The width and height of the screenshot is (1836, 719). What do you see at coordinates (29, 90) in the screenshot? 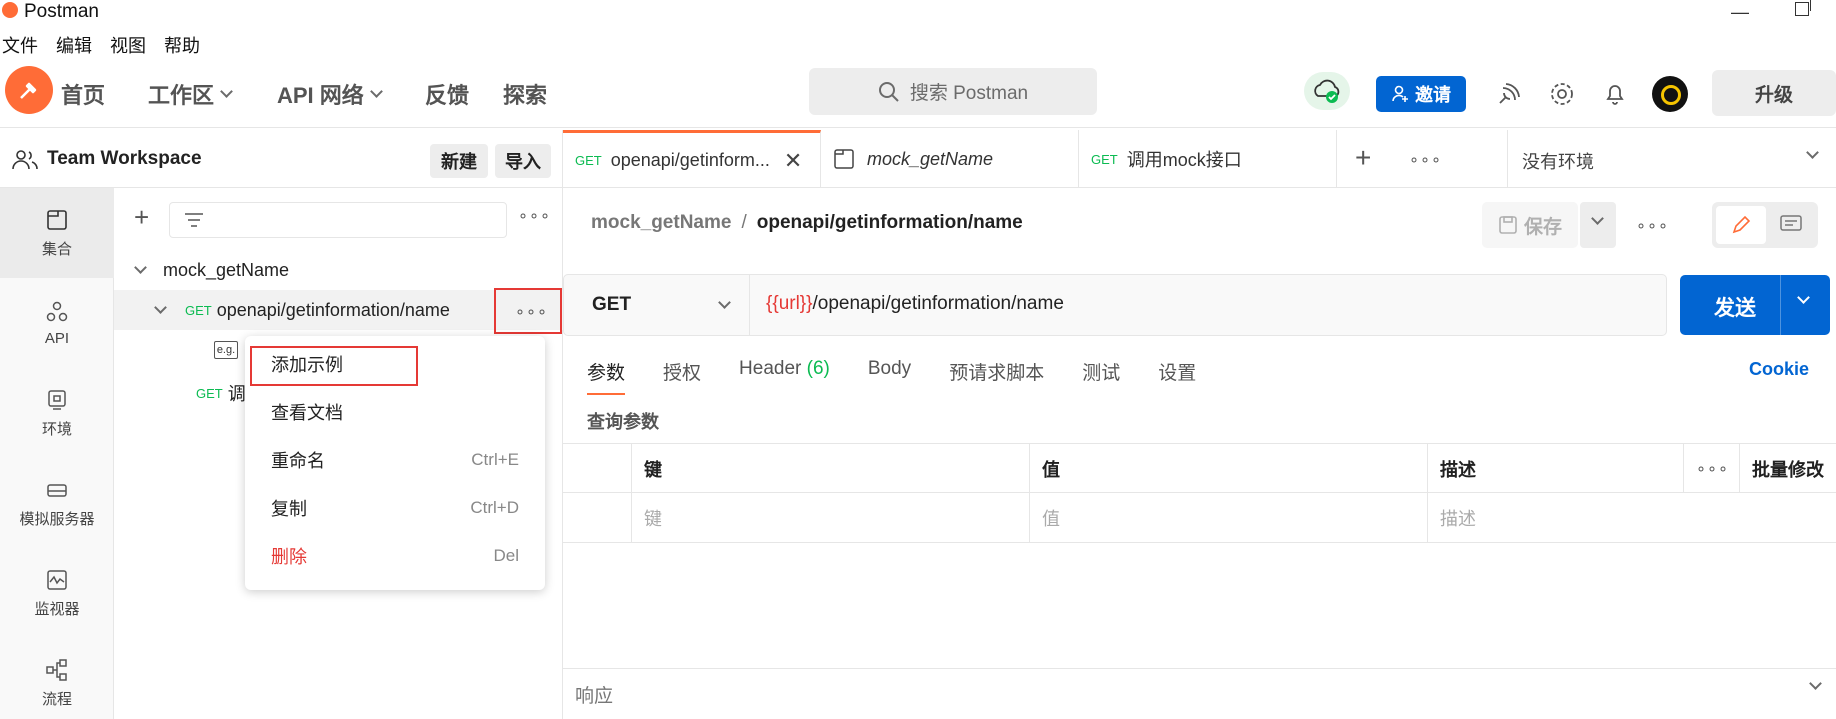
I see `postman-logo-icon` at bounding box center [29, 90].